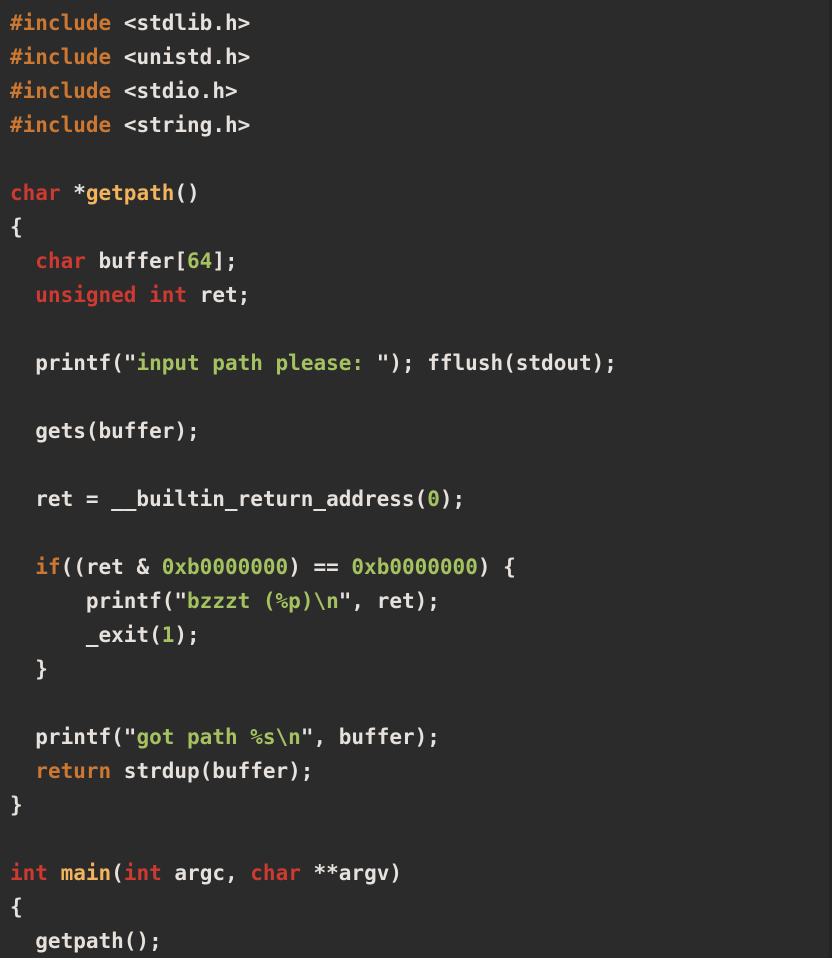 The width and height of the screenshot is (832, 958). I want to click on code-token-plain: **argv), so click(351, 873).